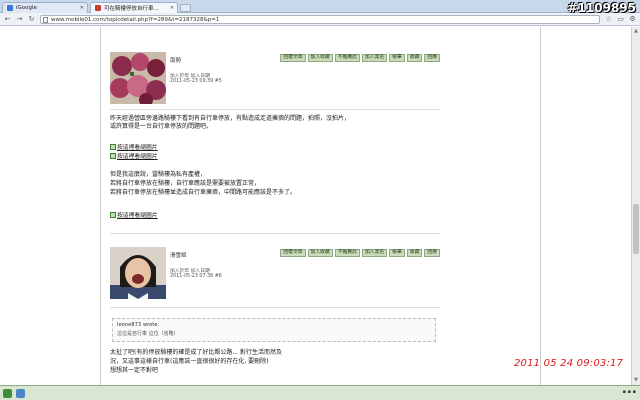 The height and width of the screenshot is (400, 640). Describe the element at coordinates (275, 233) in the screenshot. I see `post-separator` at that location.